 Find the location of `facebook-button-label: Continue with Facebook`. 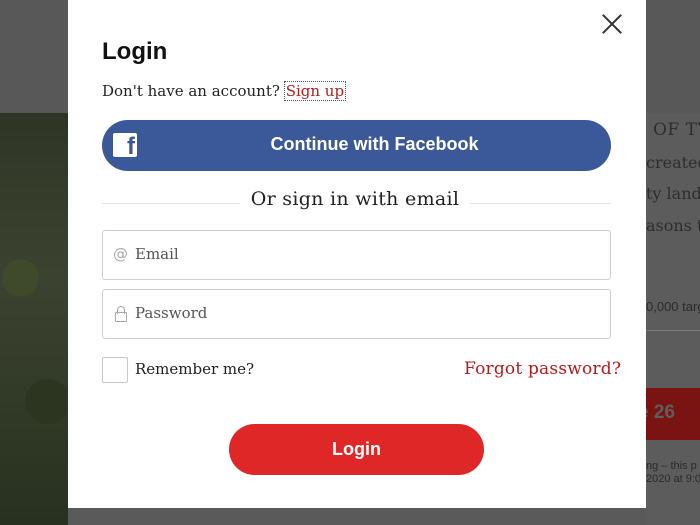

facebook-button-label: Continue with Facebook is located at coordinates (374, 144).